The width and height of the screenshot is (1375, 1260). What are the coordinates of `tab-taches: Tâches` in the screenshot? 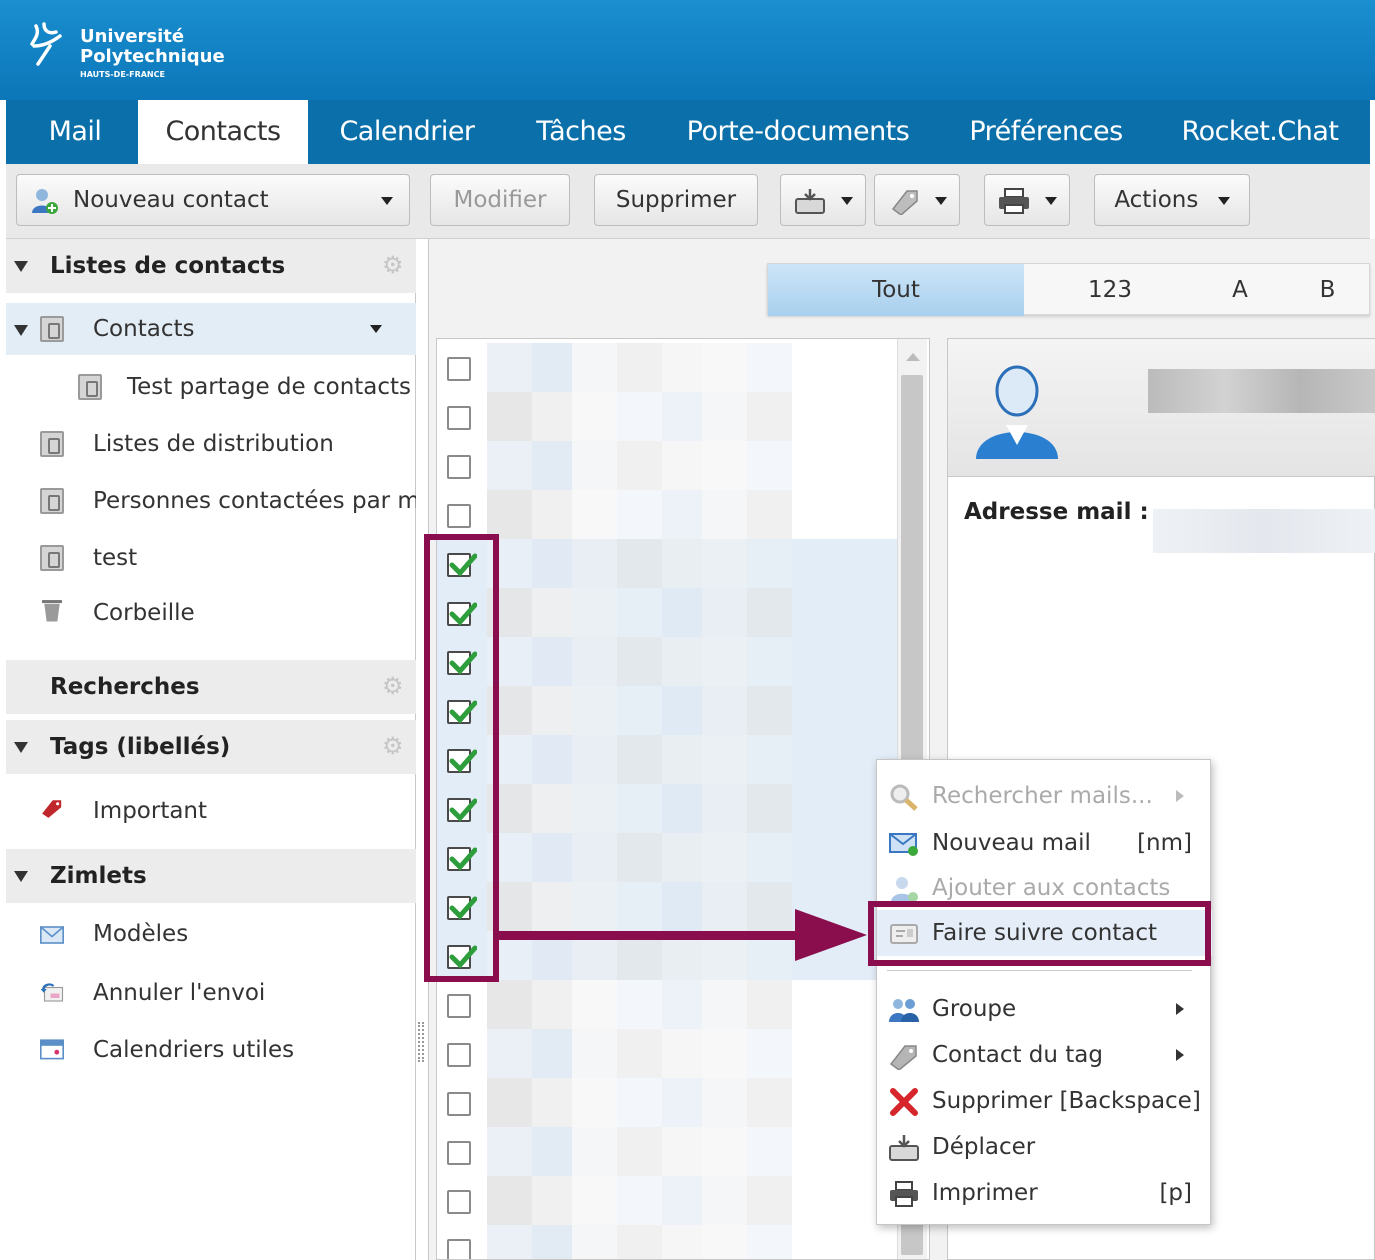 It's located at (581, 132).